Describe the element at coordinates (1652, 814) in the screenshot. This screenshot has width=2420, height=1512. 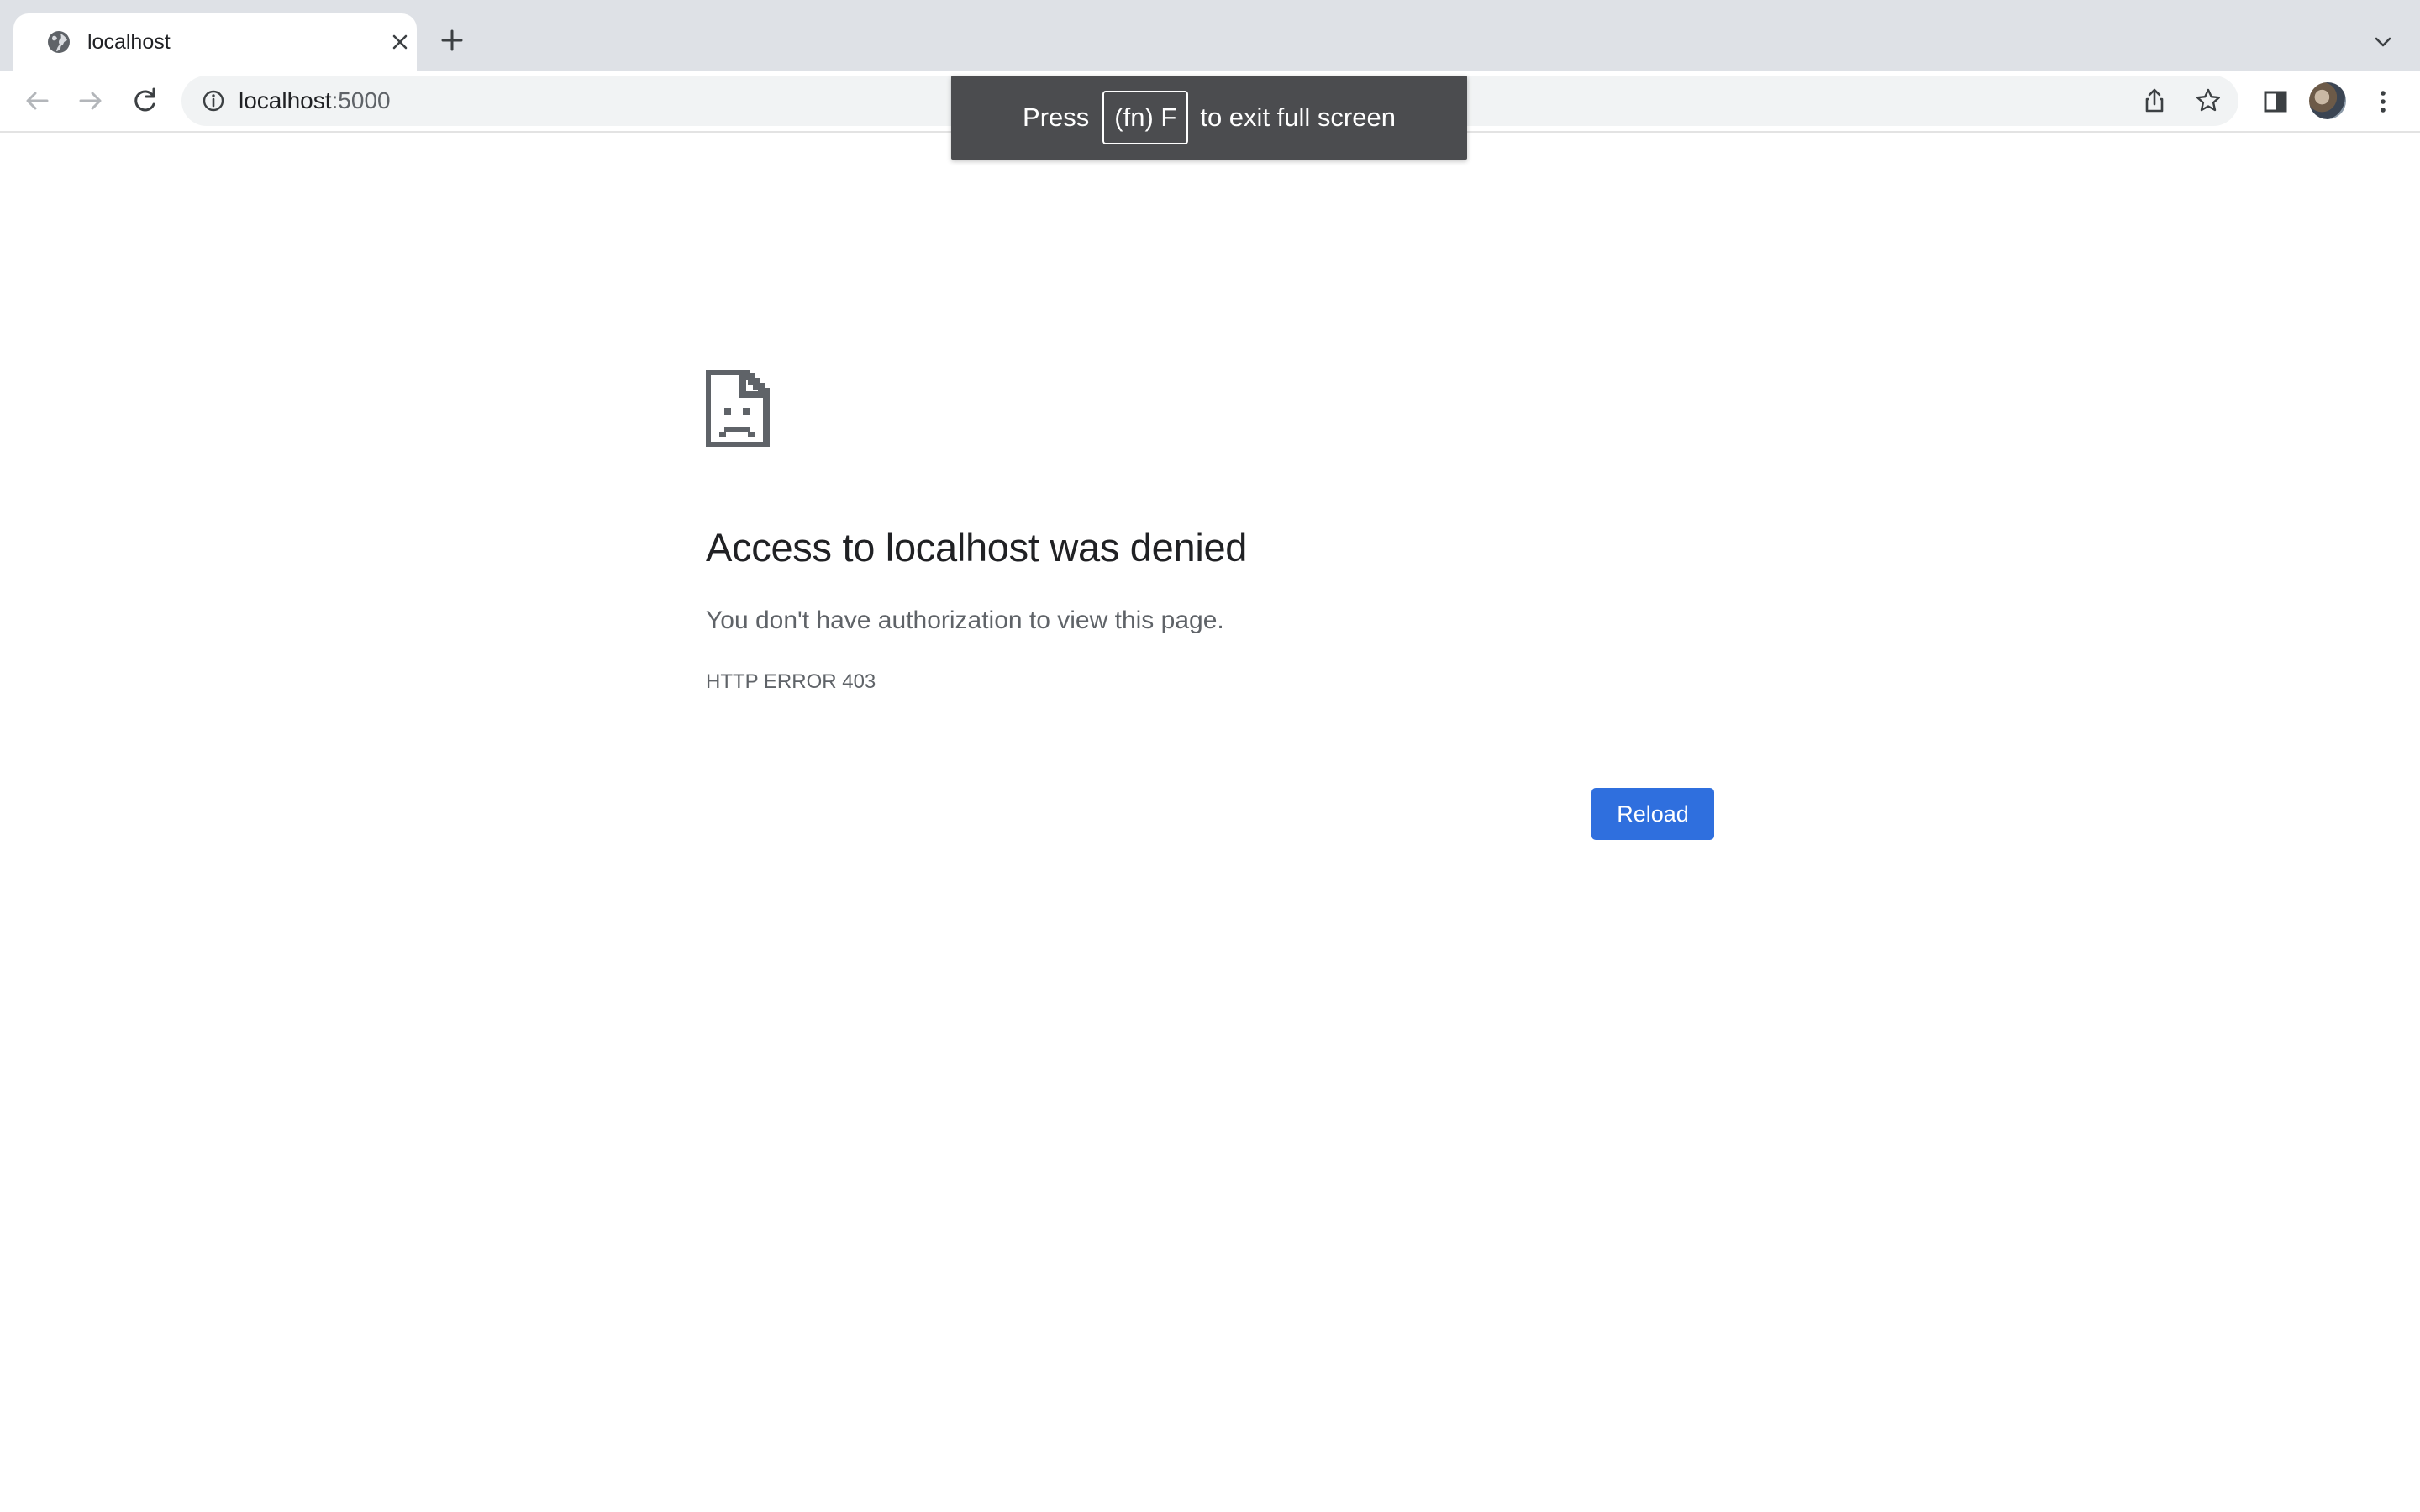
I see `reload-button: Reload` at that location.